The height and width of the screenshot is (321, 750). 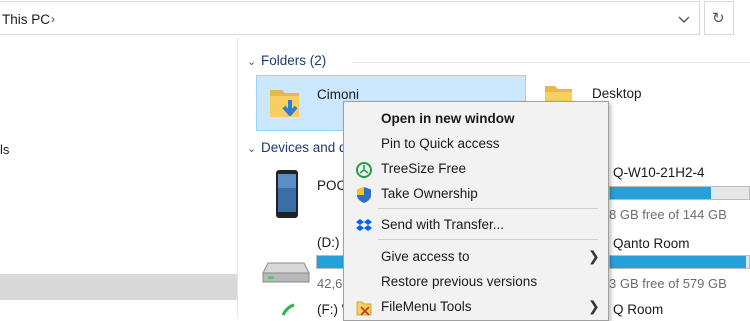 I want to click on device-name: Qanto Room, so click(x=651, y=243).